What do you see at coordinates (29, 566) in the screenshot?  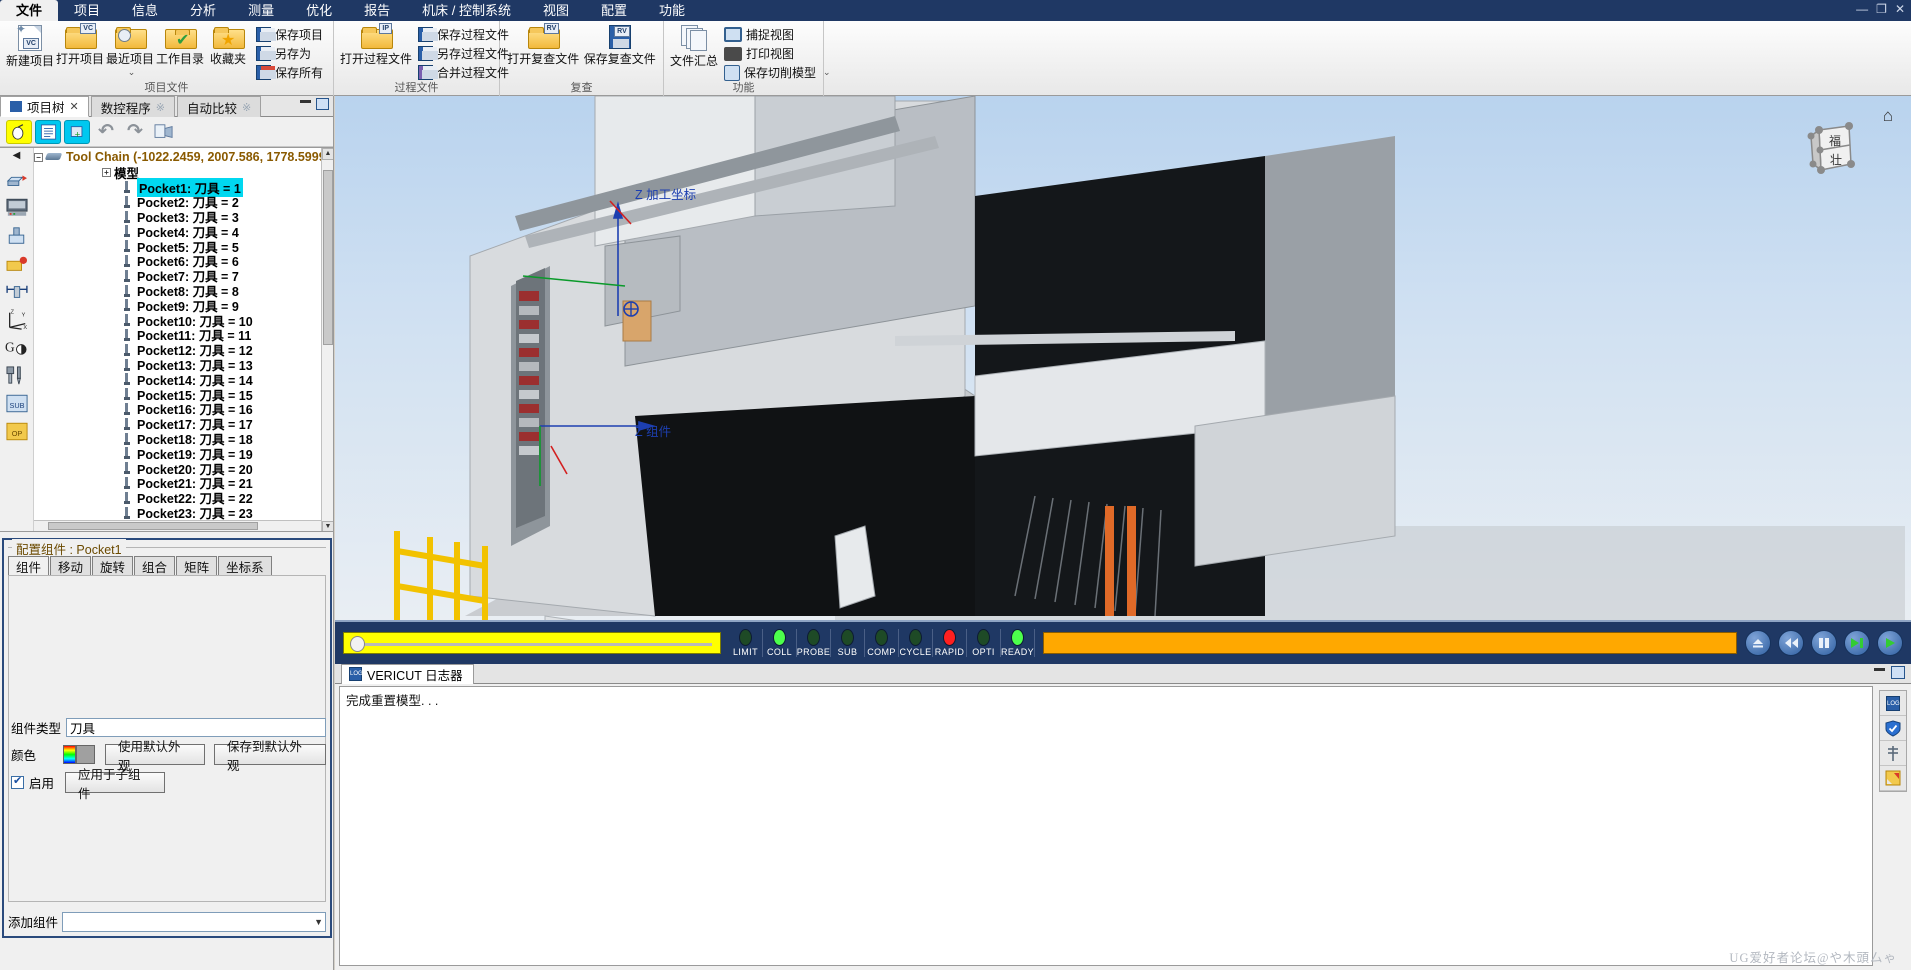 I see `tab-component: 组件` at bounding box center [29, 566].